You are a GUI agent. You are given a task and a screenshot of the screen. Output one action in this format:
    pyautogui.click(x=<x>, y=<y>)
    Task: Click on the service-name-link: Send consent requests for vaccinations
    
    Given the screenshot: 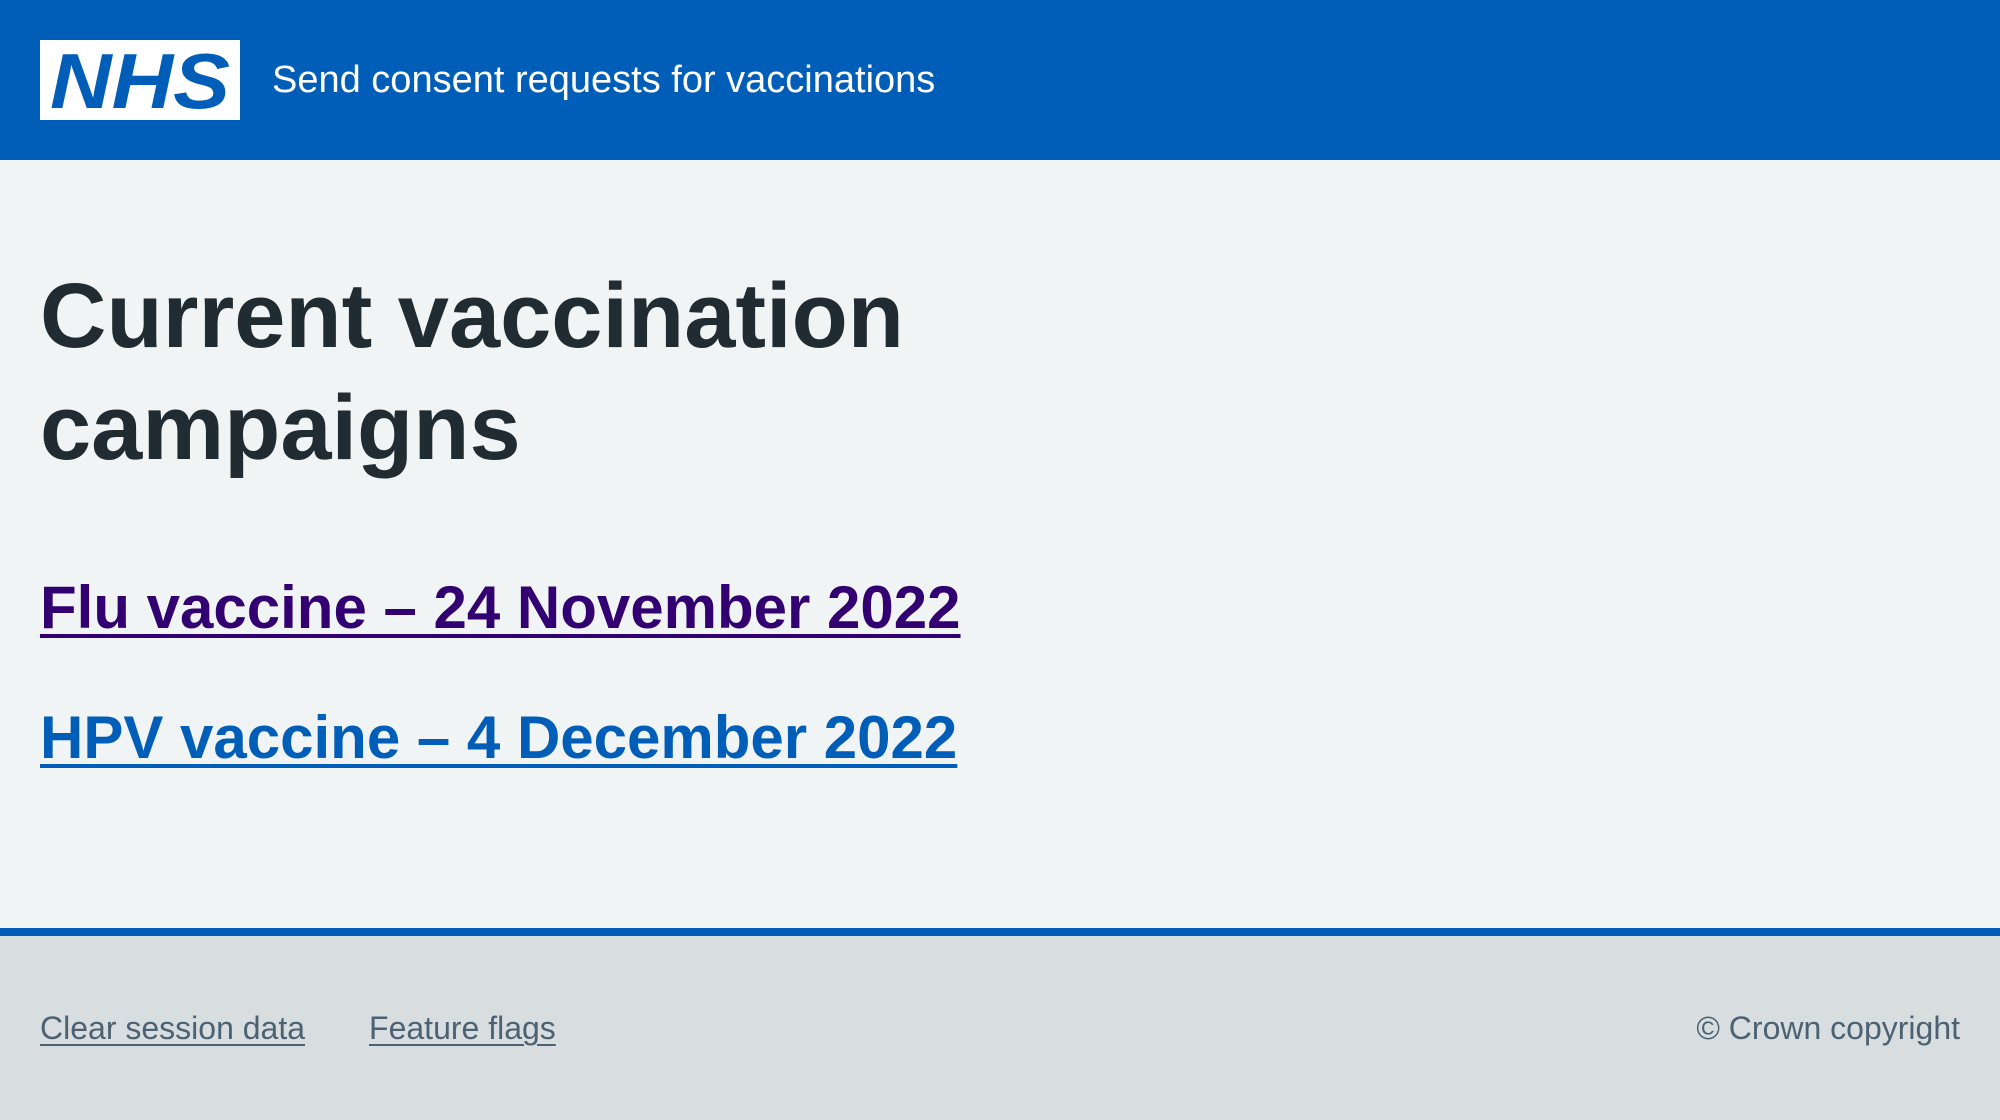 What is the action you would take?
    pyautogui.click(x=603, y=80)
    